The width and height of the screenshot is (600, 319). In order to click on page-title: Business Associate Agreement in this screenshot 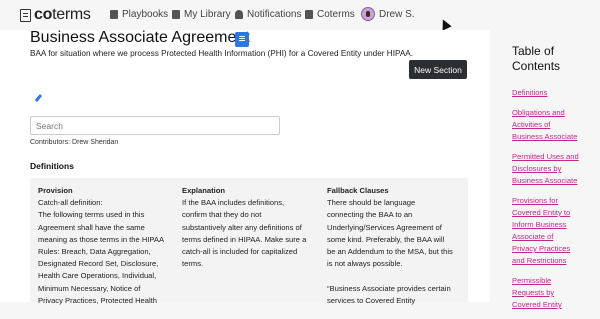, I will do `click(140, 37)`.